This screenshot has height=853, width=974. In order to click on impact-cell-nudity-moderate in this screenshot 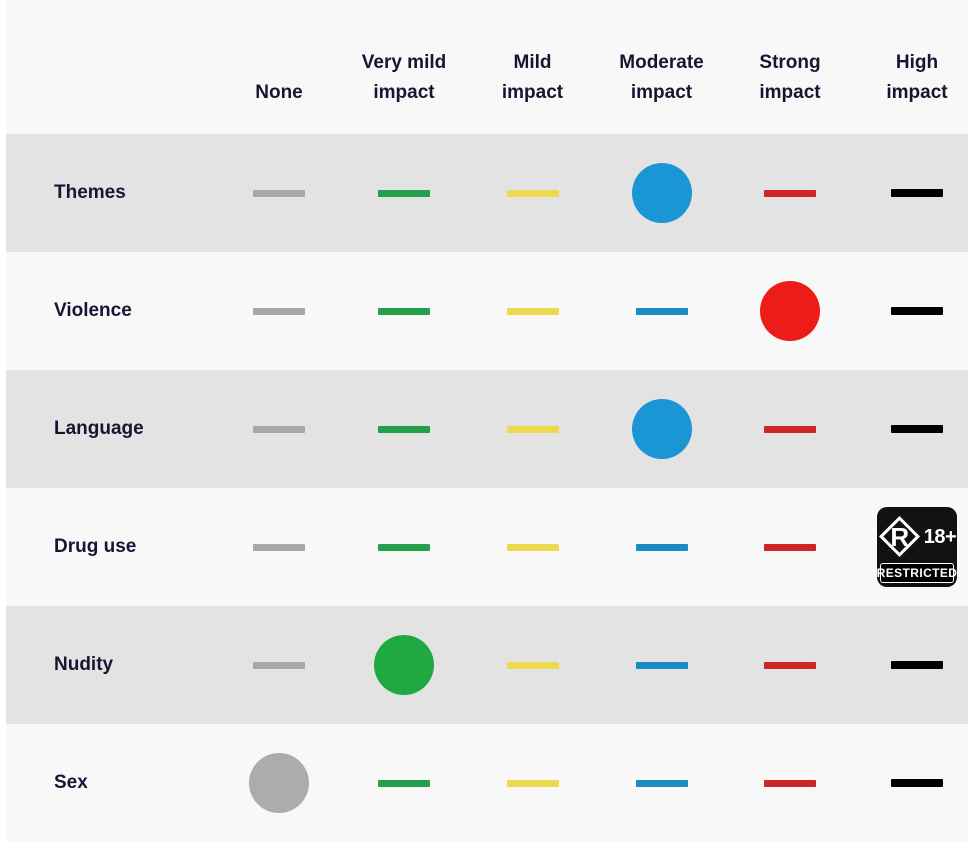, I will do `click(661, 665)`.